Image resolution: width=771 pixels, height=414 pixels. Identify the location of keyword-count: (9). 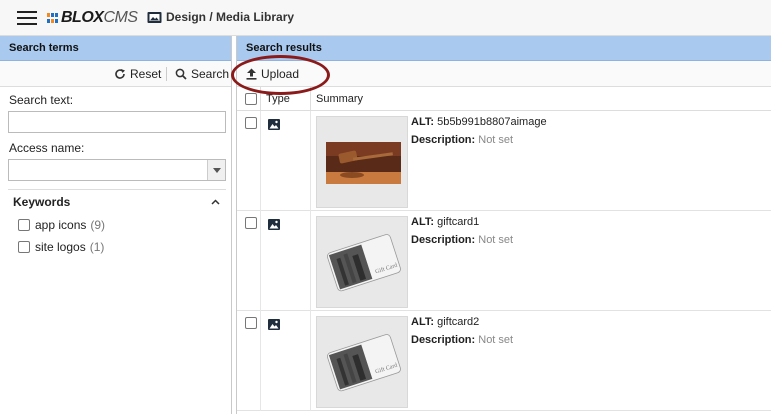
(98, 225).